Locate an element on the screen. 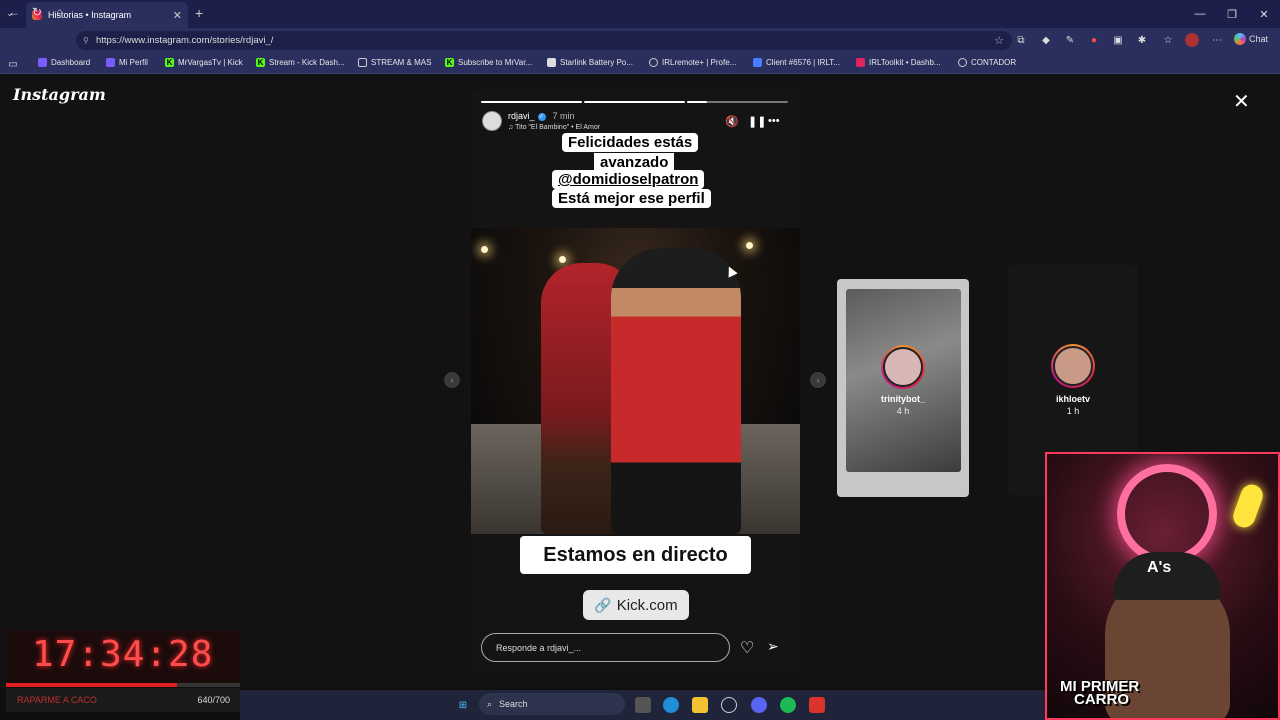 Image resolution: width=1280 pixels, height=720 pixels. story-link-sticker: 🔗 Kick.com is located at coordinates (636, 605).